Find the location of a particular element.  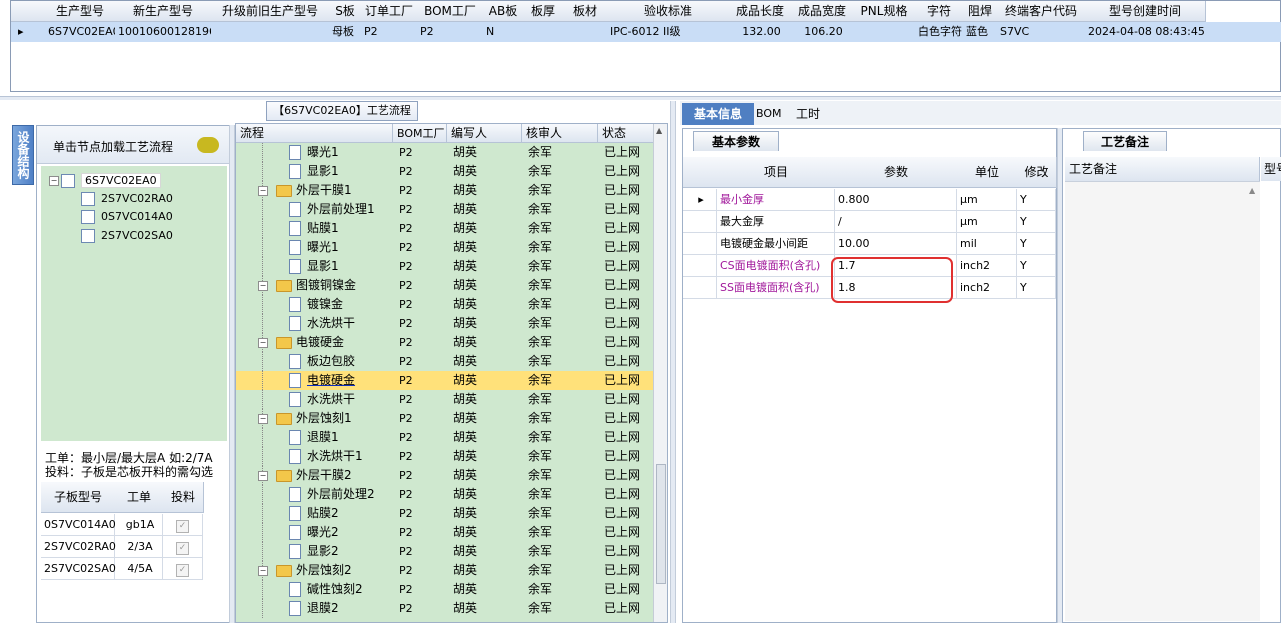

flow-step-name: − 外层干膜1 is located at coordinates (314, 190).